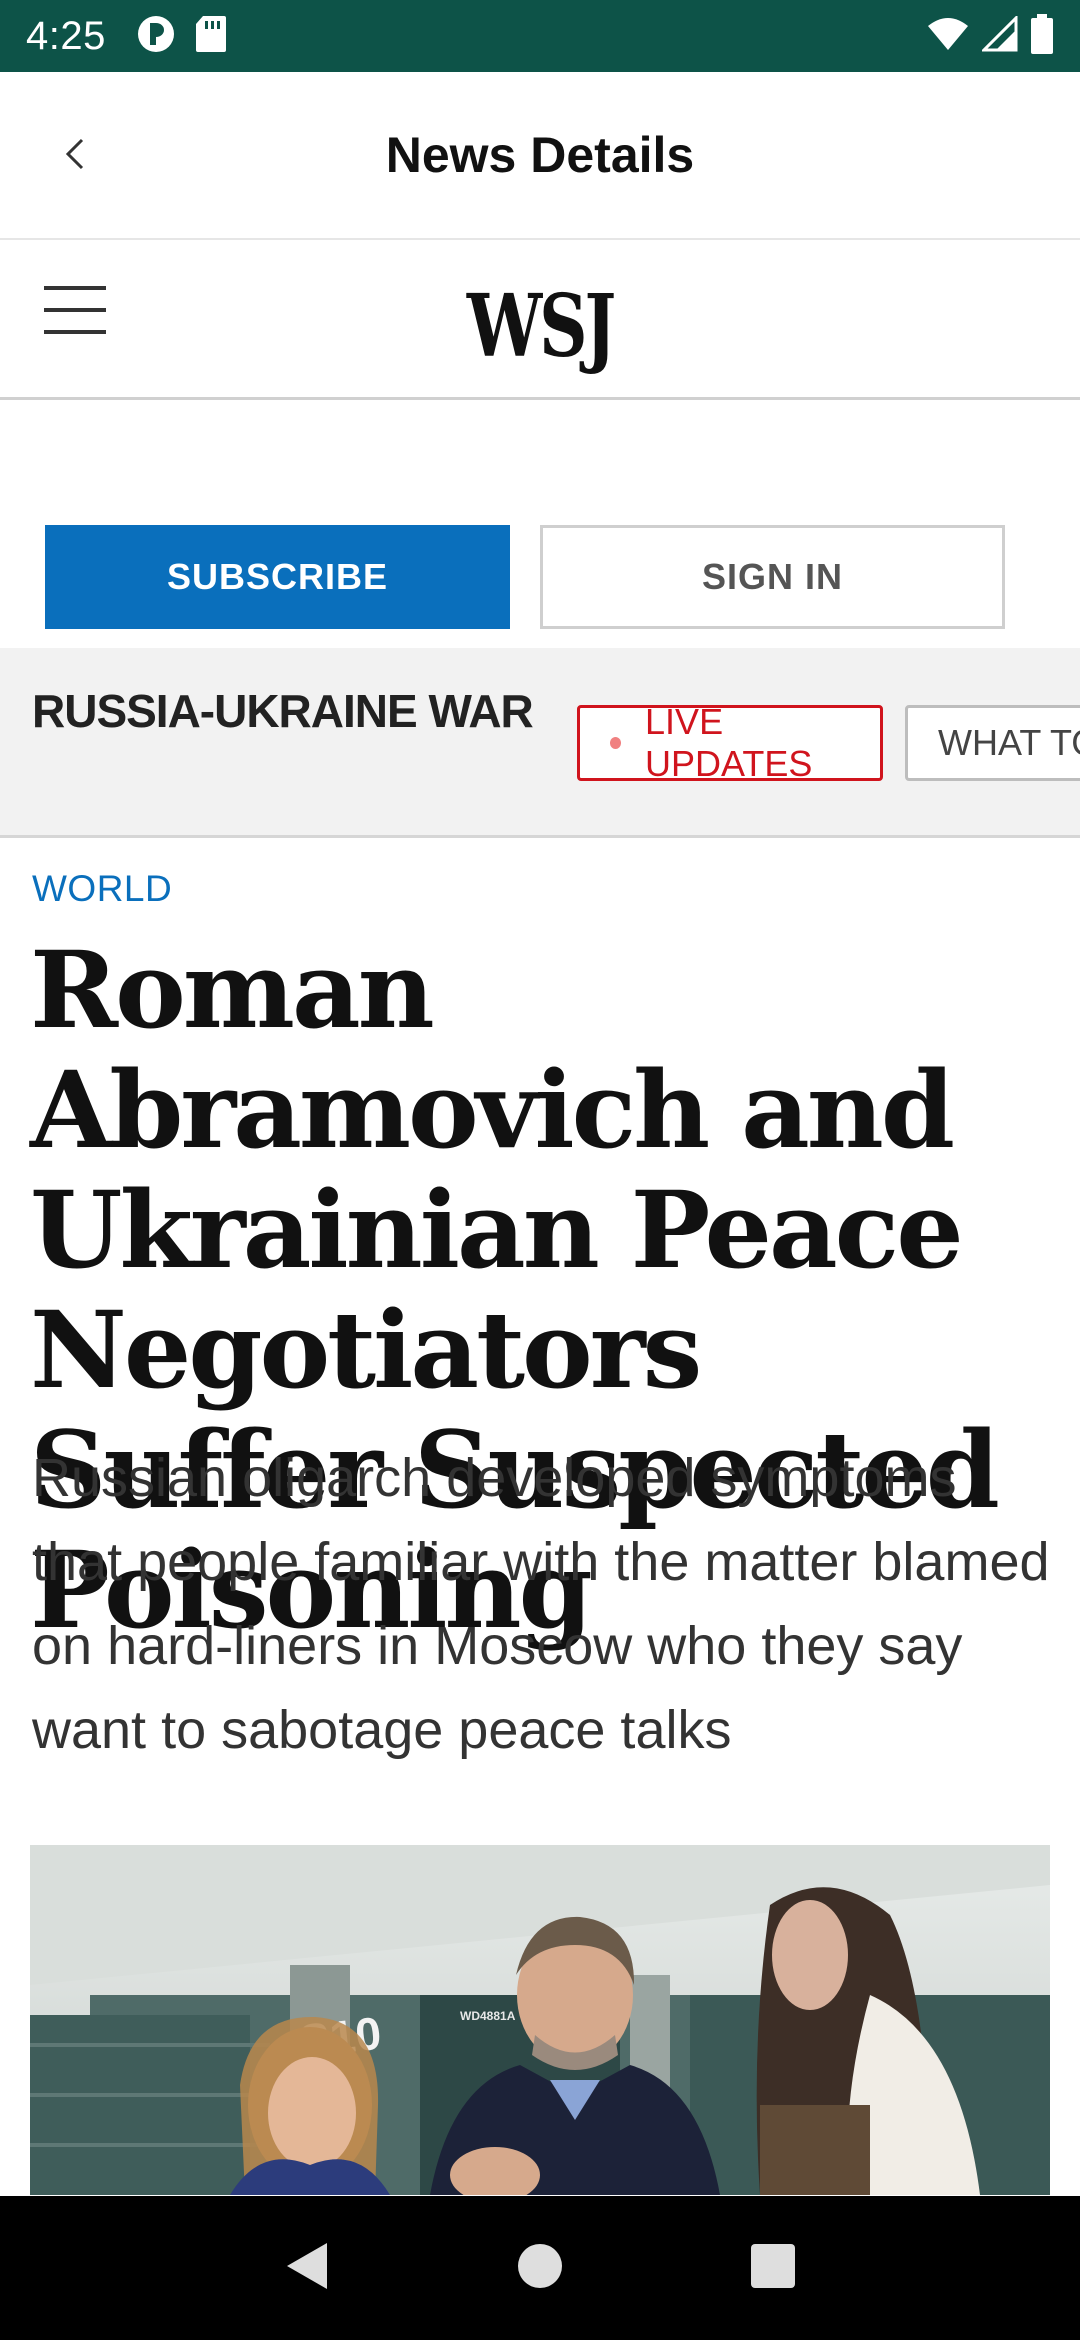 This screenshot has height=2340, width=1080. I want to click on triangle-back-icon, so click(306, 2265).